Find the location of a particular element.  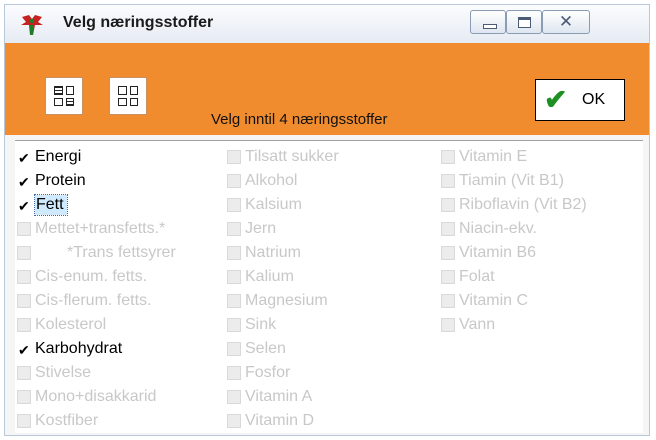

close-icon: ✕ is located at coordinates (566, 21).